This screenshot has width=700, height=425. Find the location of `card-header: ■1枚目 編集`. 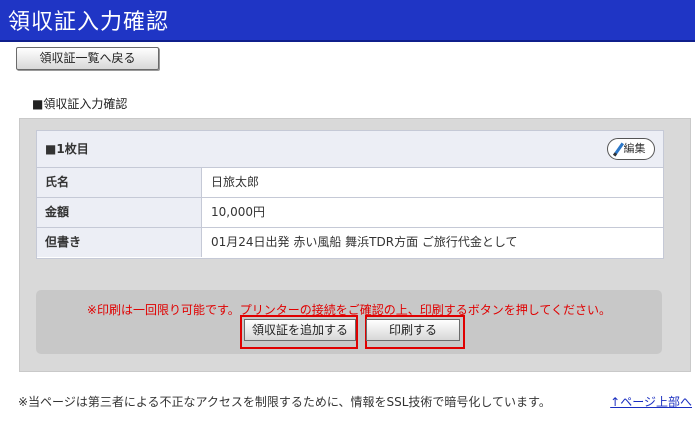

card-header: ■1枚目 編集 is located at coordinates (350, 149).